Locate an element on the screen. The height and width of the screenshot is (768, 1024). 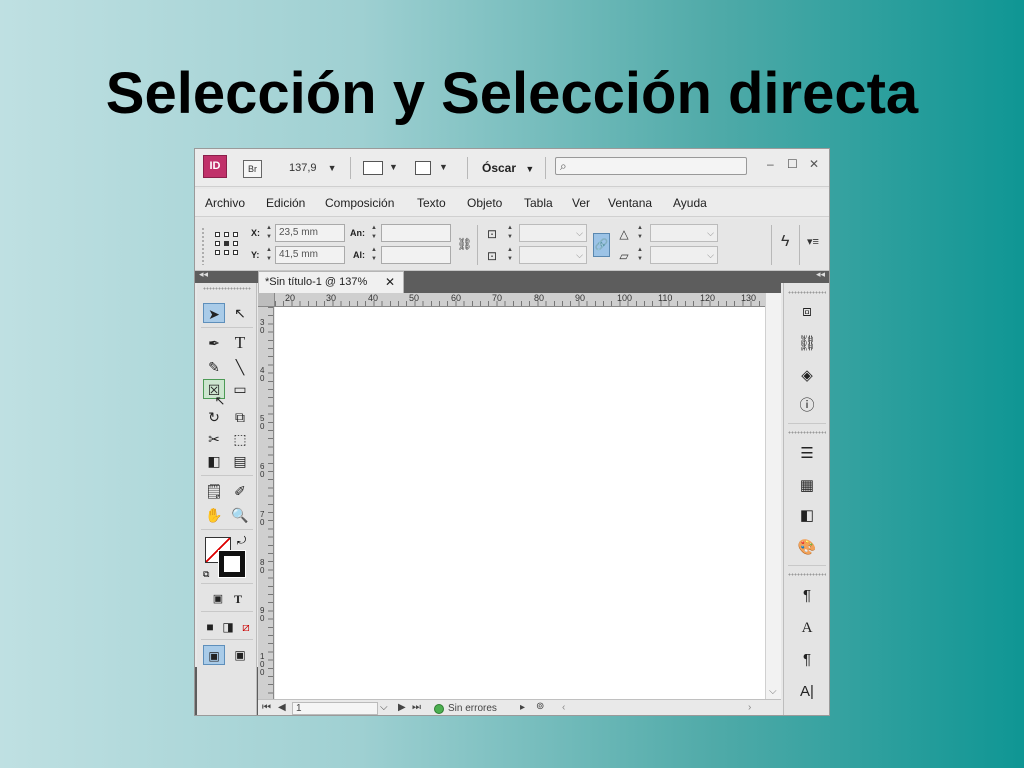
preflight-status-text: Sin errores is located at coordinates (472, 708).